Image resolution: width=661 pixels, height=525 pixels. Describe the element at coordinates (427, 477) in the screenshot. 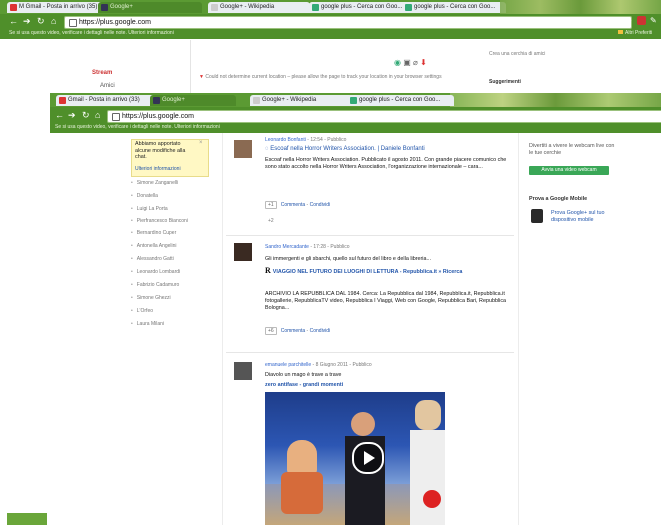

I see `person-right-body` at that location.